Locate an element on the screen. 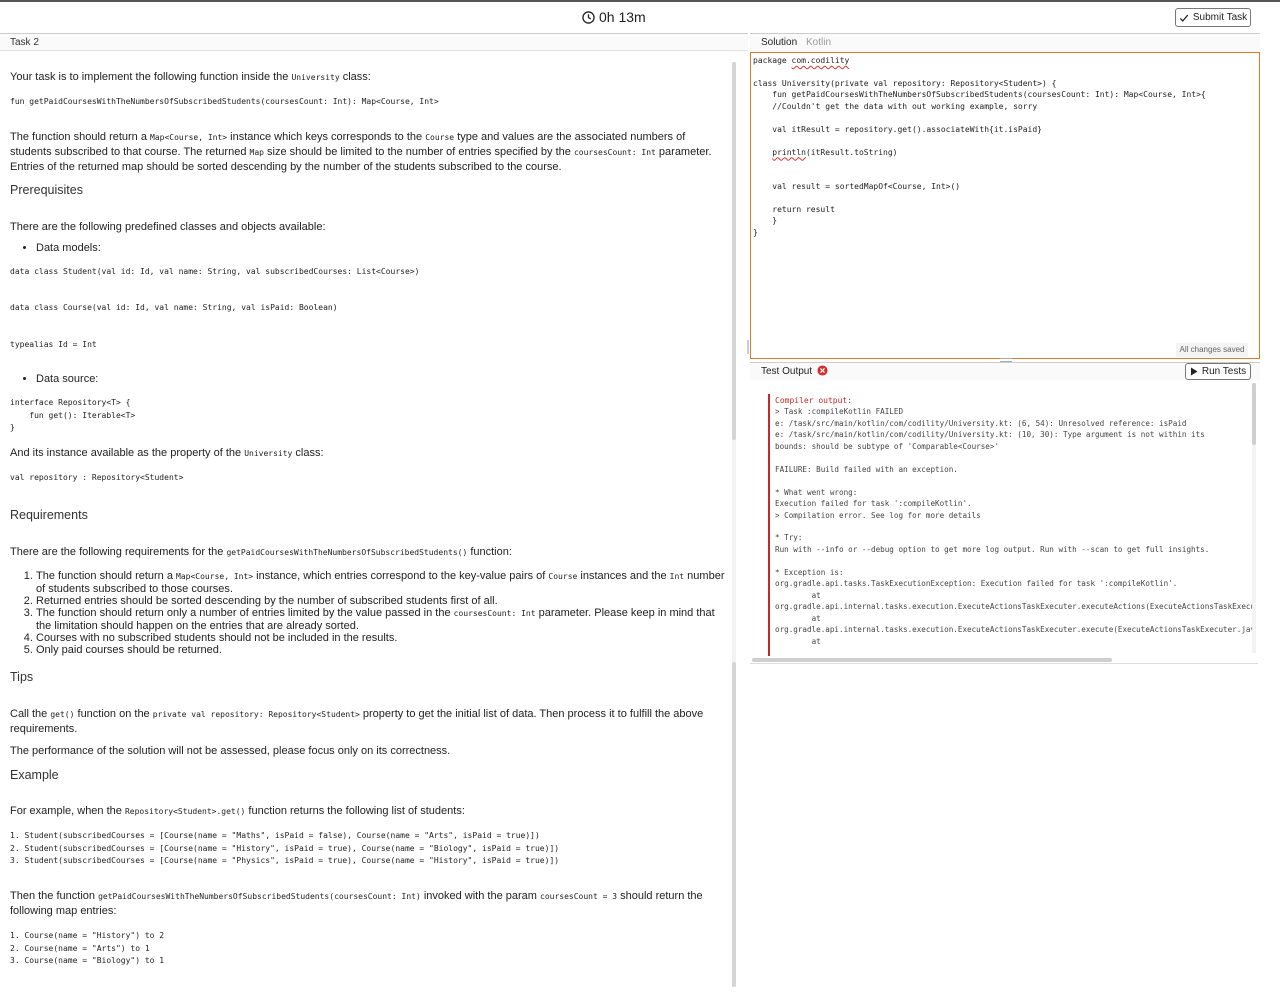 Image resolution: width=1280 pixels, height=997 pixels. data-models-item: Data models: is located at coordinates (68, 248).